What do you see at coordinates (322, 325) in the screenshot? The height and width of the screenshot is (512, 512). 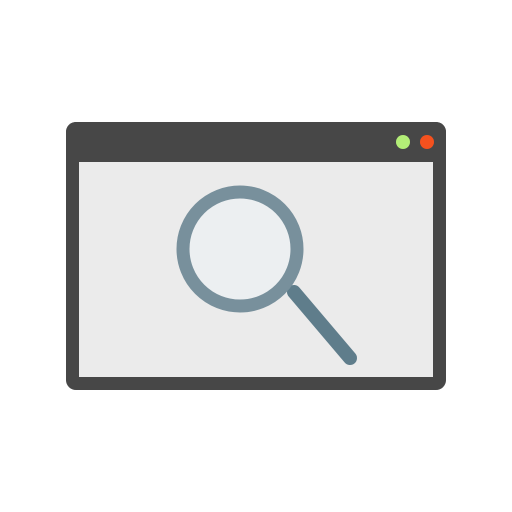 I see `magnifier-handle` at bounding box center [322, 325].